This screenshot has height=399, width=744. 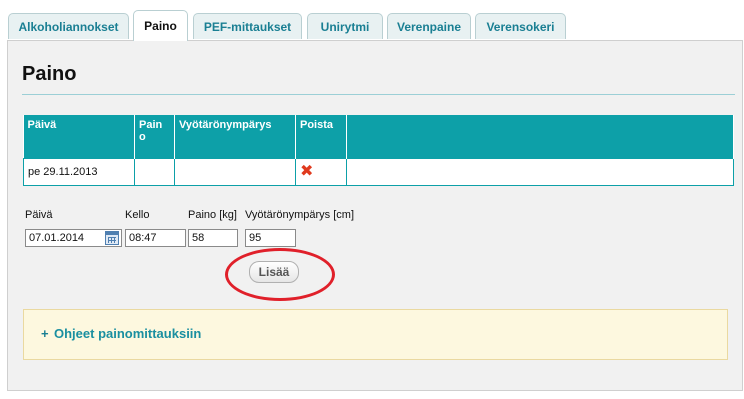 I want to click on delete-icon: ✖, so click(x=306, y=171).